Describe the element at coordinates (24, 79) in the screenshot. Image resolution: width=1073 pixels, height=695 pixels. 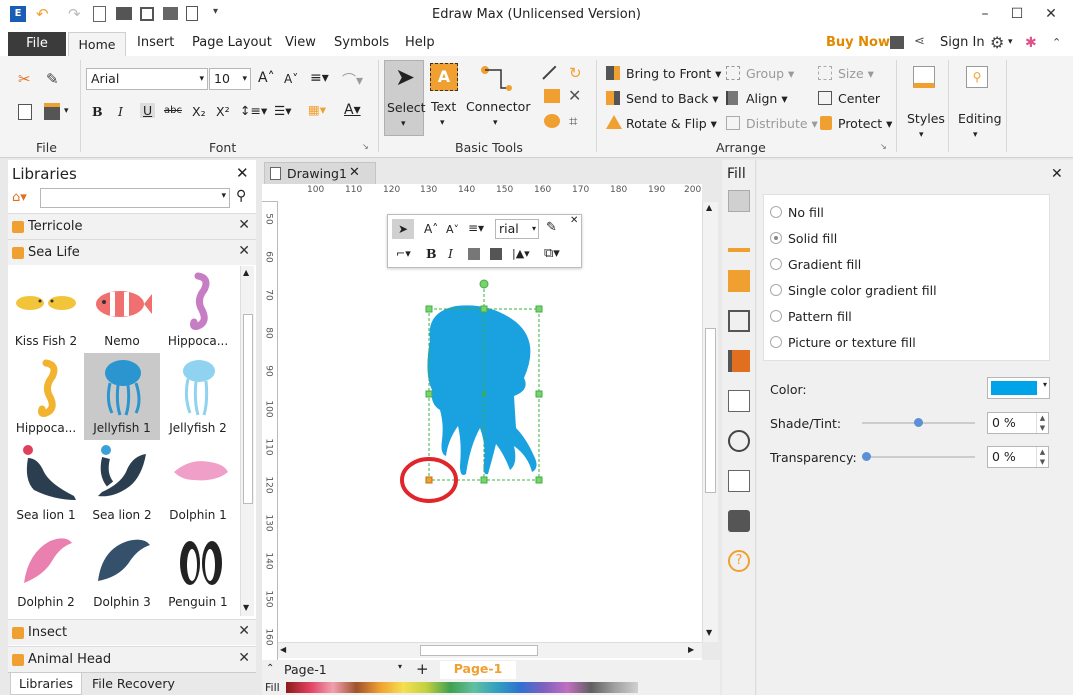
I see `cut-icon: ✂` at that location.